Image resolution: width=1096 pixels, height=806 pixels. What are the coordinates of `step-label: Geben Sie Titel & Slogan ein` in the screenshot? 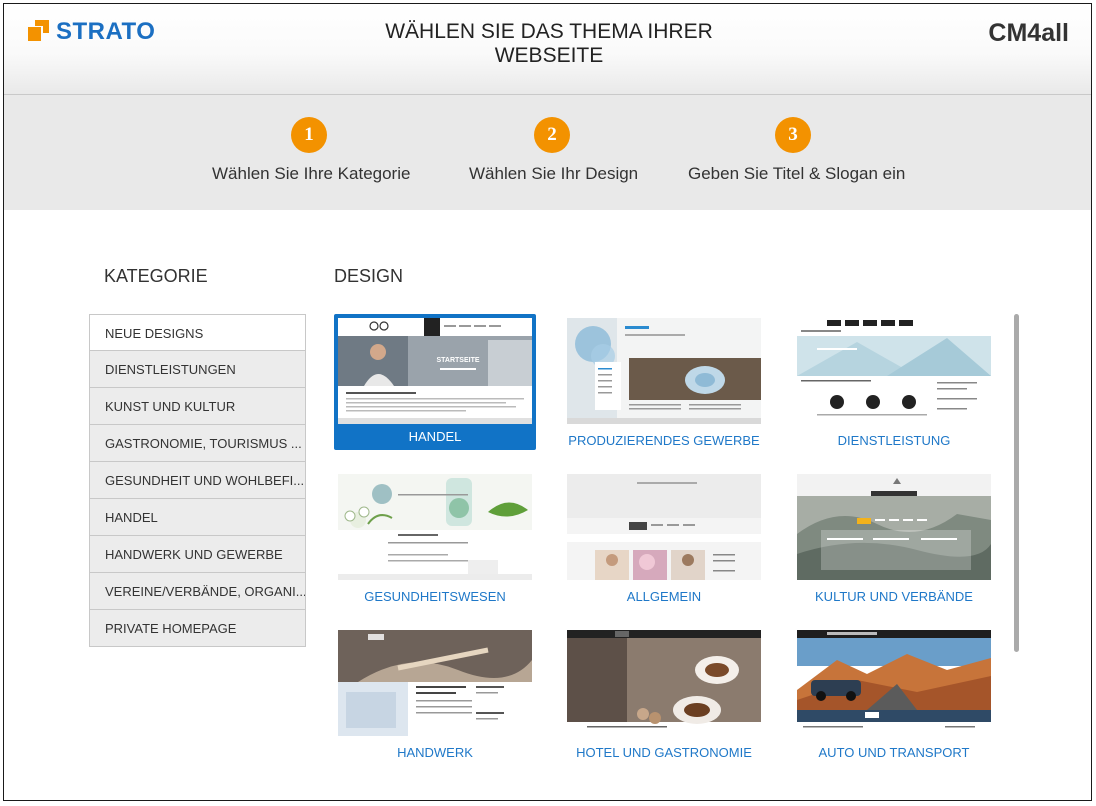 It's located at (797, 173).